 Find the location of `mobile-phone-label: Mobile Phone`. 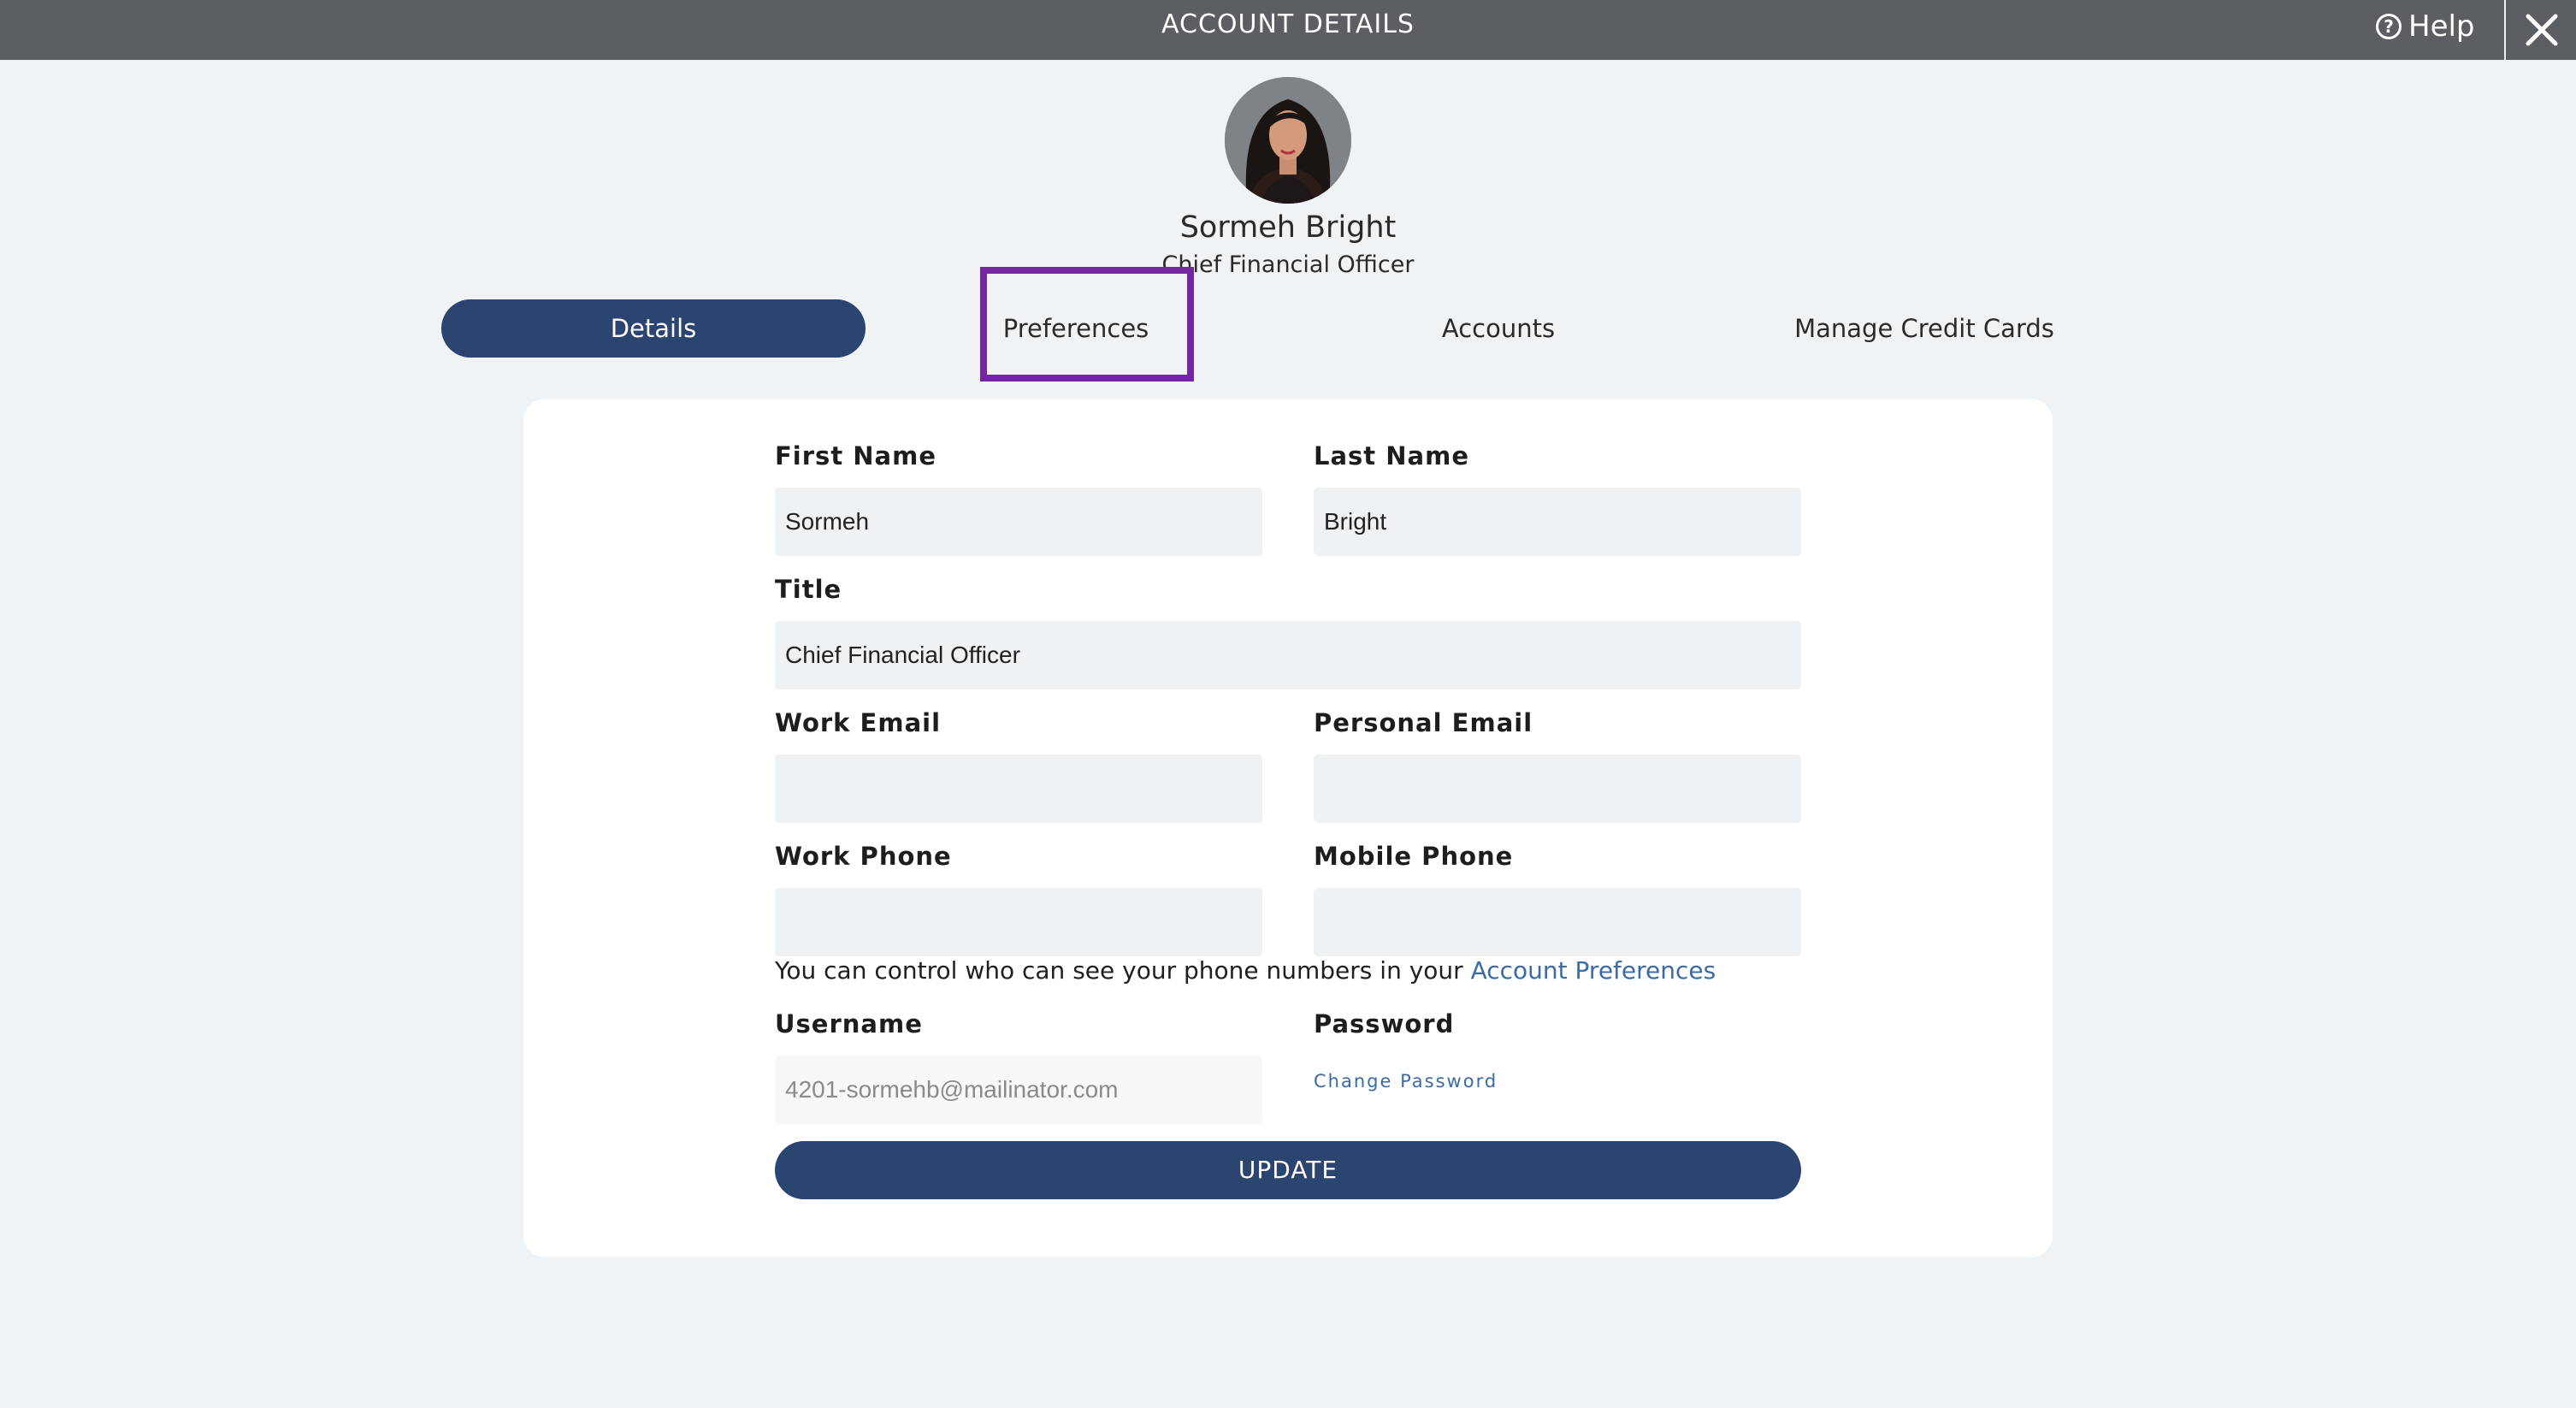

mobile-phone-label: Mobile Phone is located at coordinates (1414, 856).